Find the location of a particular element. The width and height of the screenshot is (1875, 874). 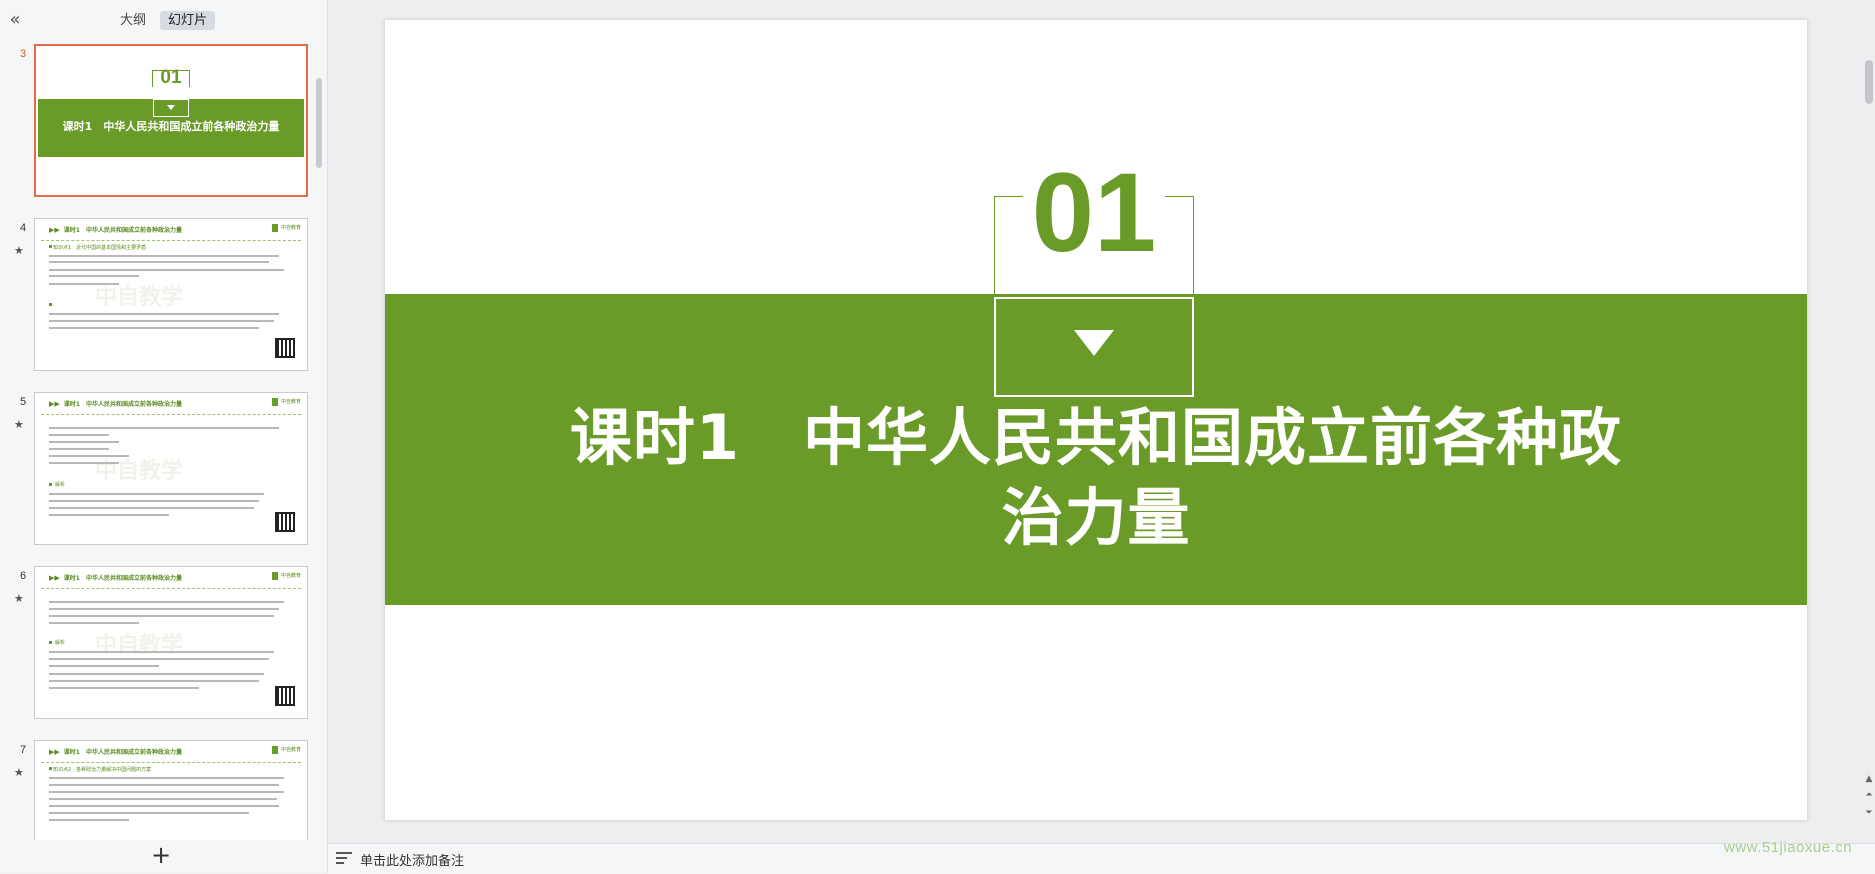

tab-outline: 大纲 is located at coordinates (133, 20).